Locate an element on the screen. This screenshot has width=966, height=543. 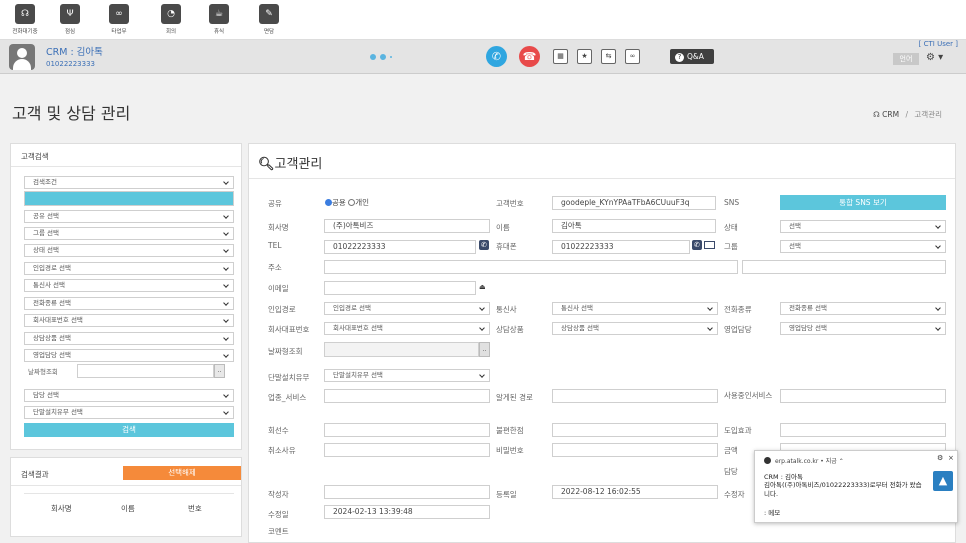
biz-field is located at coordinates (407, 396).